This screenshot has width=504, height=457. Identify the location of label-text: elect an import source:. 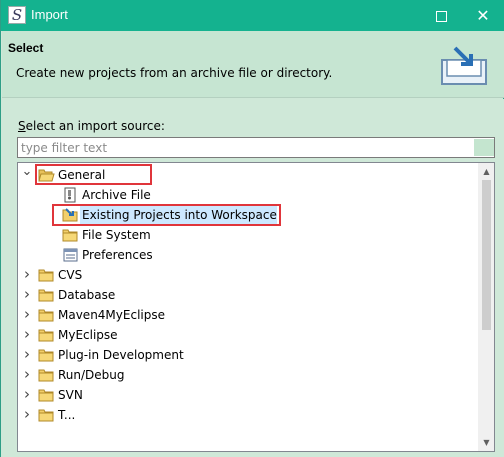
(95, 126).